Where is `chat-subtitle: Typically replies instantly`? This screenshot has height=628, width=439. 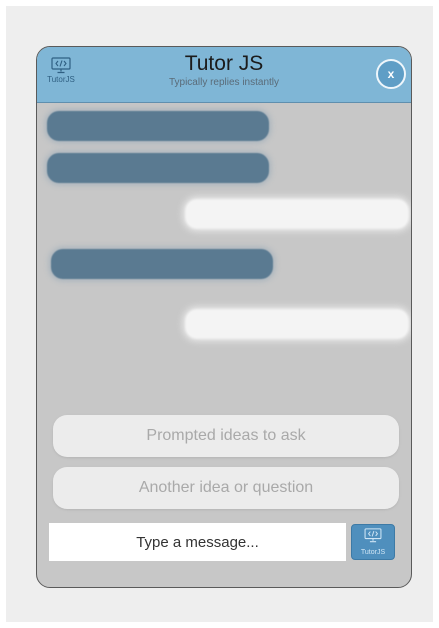
chat-subtitle: Typically replies instantly is located at coordinates (224, 82).